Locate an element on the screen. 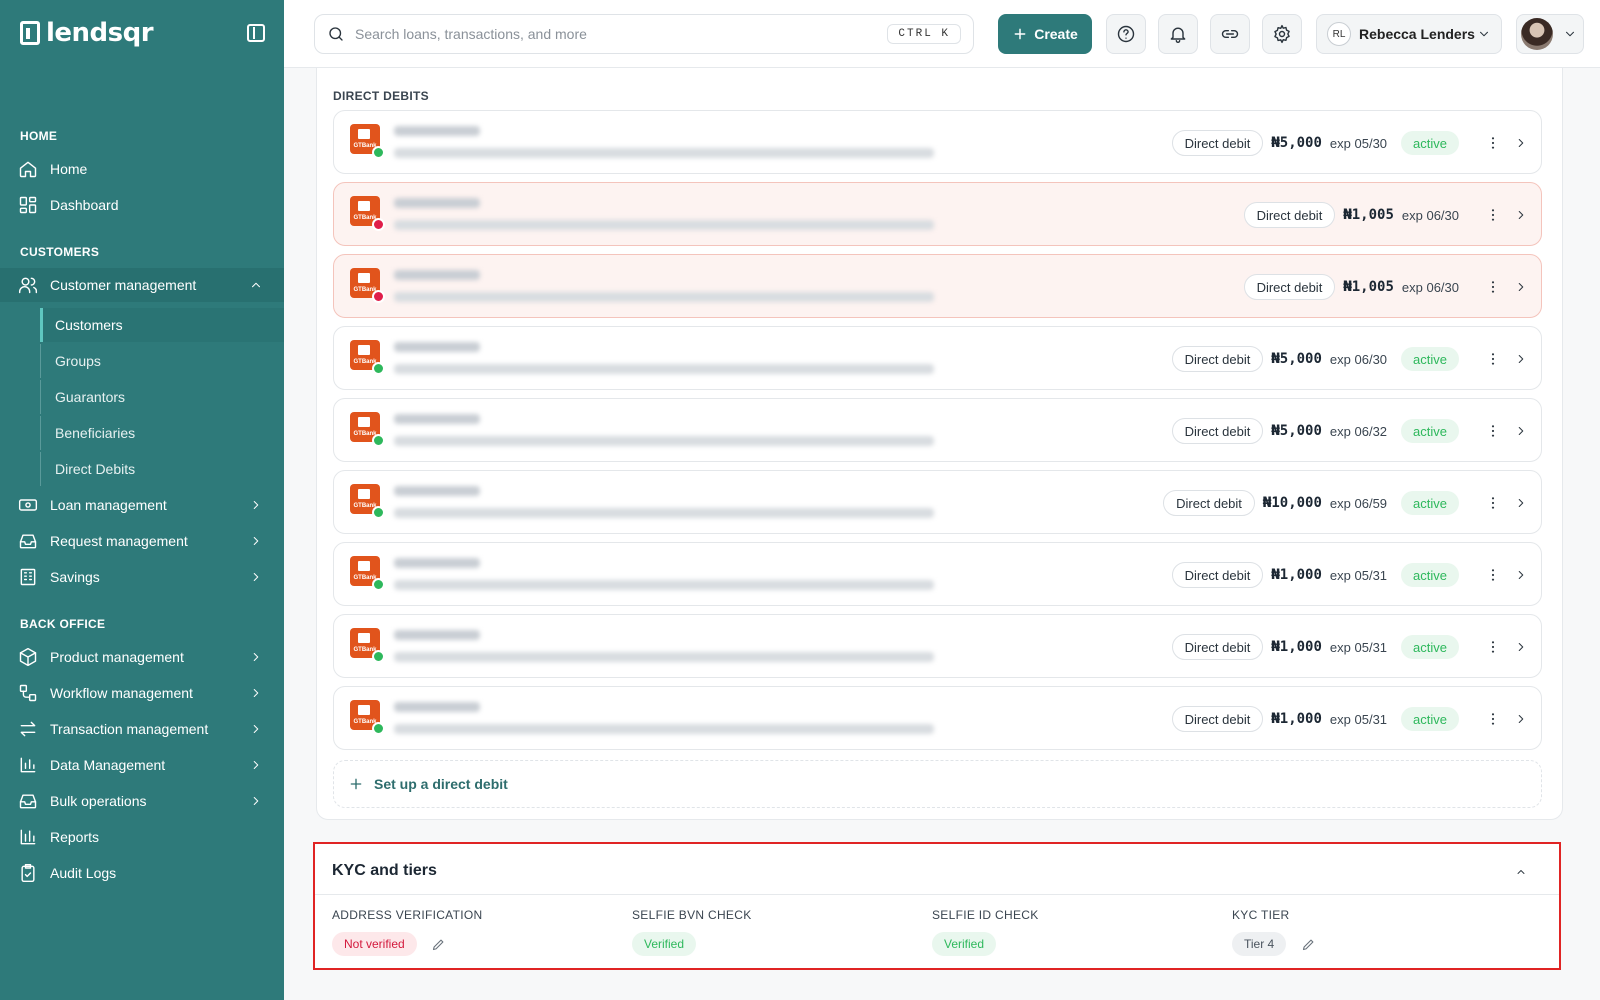  sidebar-item-data-management: Data Management is located at coordinates (142, 765).